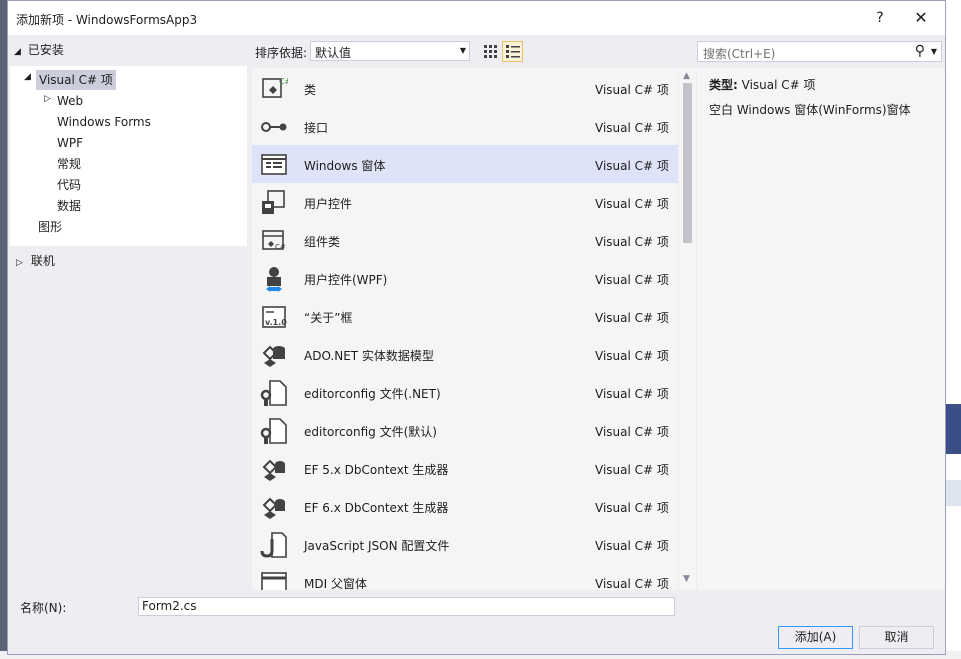 This screenshot has width=961, height=659. What do you see at coordinates (921, 18) in the screenshot?
I see `close-button: ✕` at bounding box center [921, 18].